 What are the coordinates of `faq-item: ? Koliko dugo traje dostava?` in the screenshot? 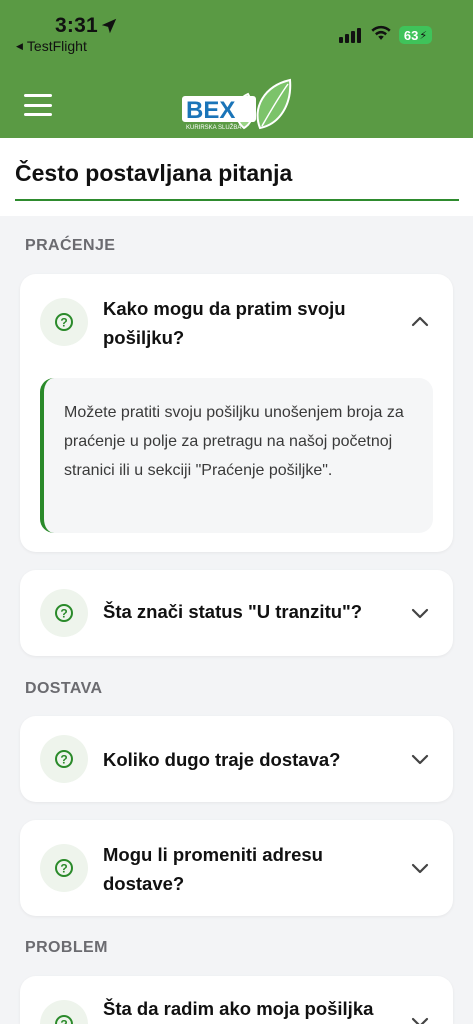 It's located at (236, 759).